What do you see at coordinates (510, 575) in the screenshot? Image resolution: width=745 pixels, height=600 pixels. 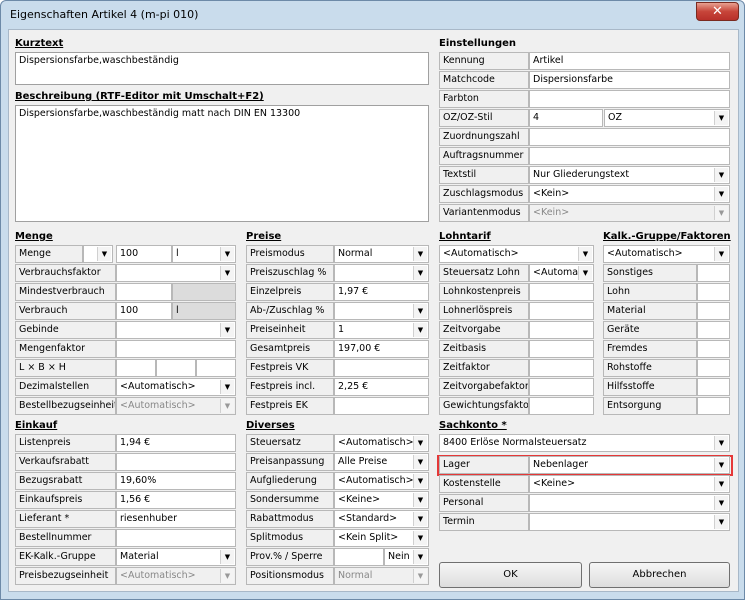 I see `ok-button: OK` at bounding box center [510, 575].